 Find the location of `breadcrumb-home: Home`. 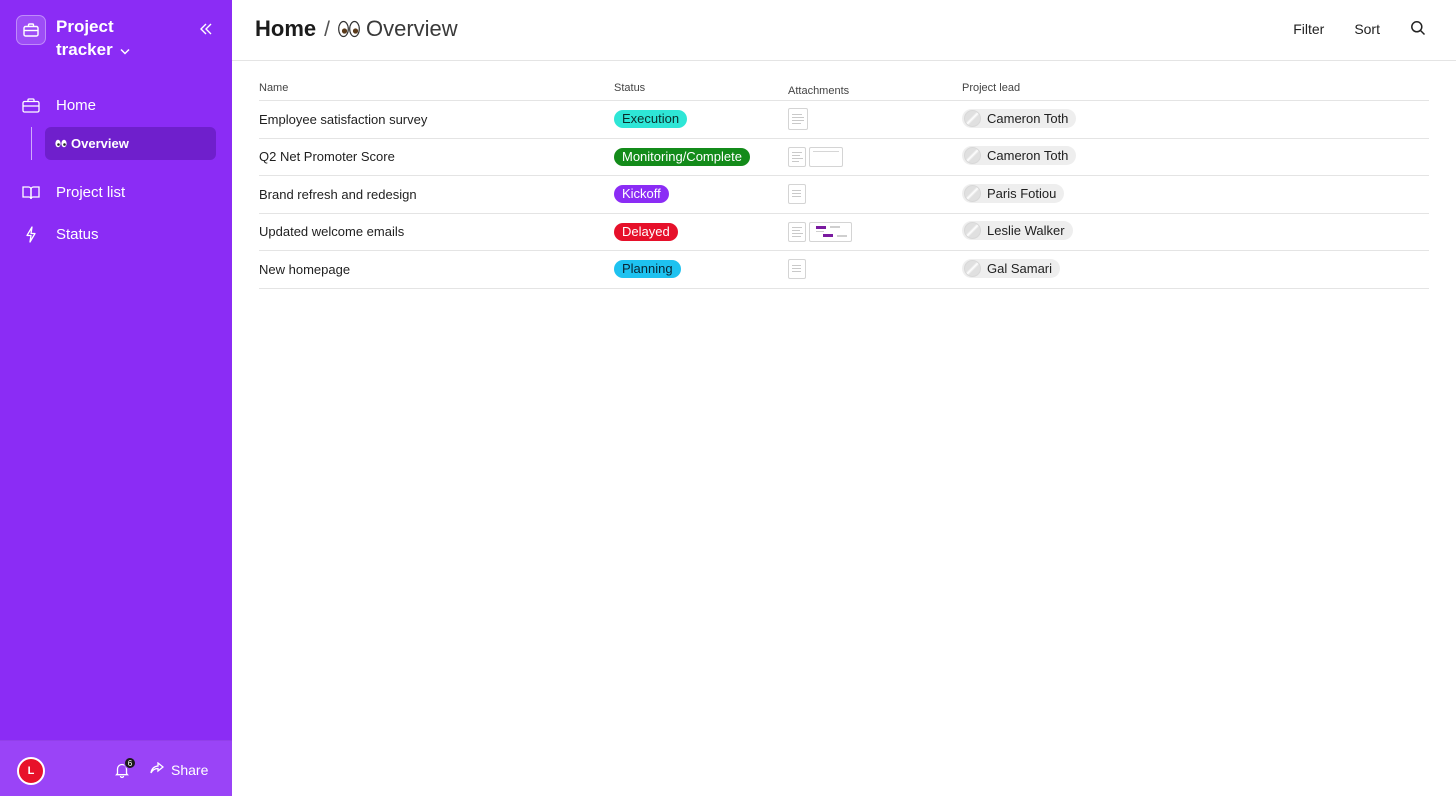

breadcrumb-home: Home is located at coordinates (285, 29).